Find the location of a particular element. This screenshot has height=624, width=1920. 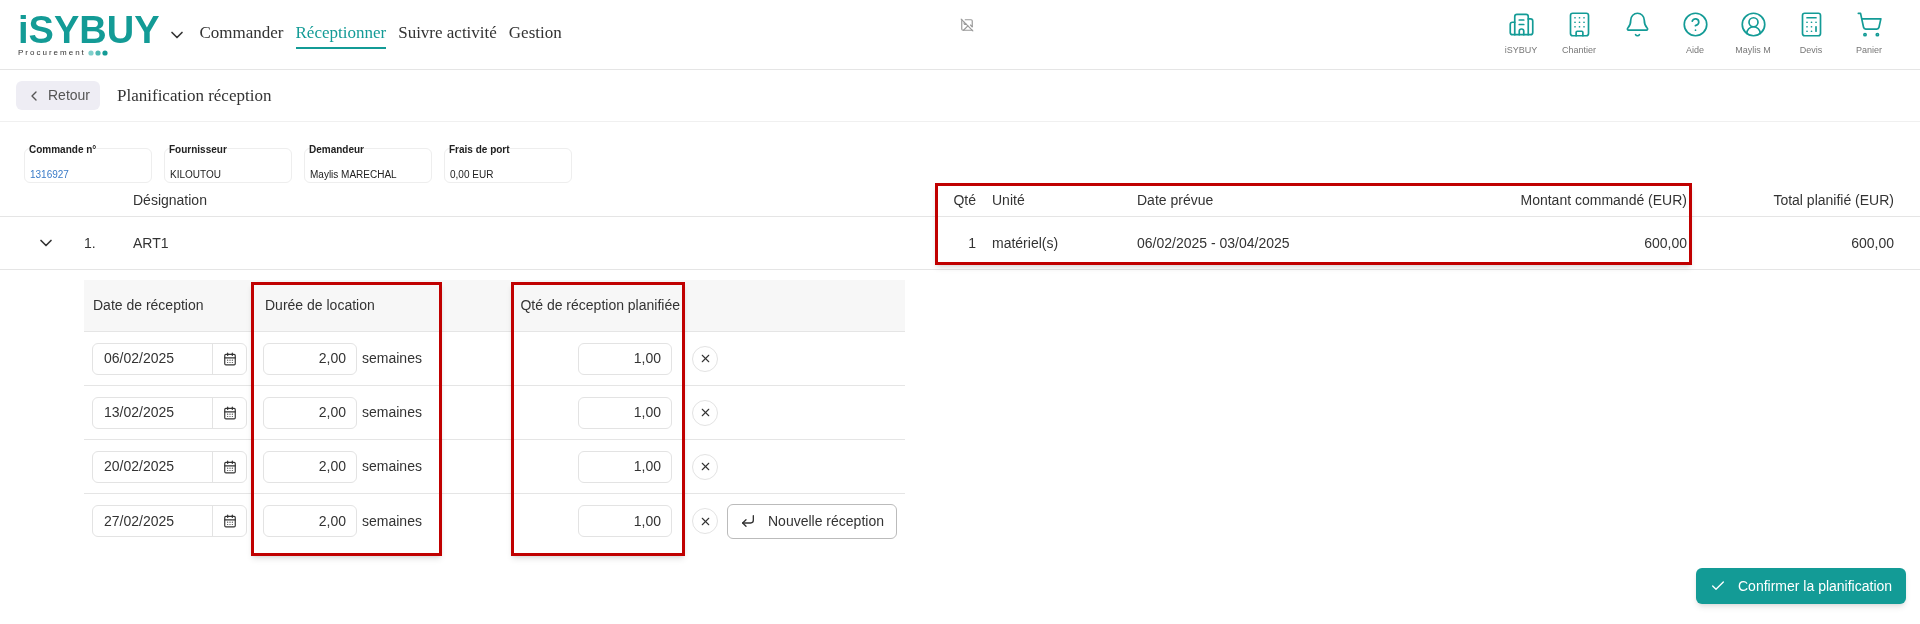

column-header: Total planifié (EUR) is located at coordinates (1833, 200).